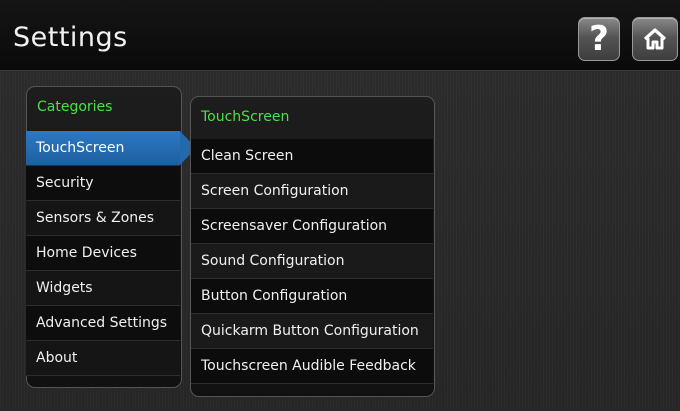  I want to click on option-sound-configuration: Sound Configuration, so click(312, 261).